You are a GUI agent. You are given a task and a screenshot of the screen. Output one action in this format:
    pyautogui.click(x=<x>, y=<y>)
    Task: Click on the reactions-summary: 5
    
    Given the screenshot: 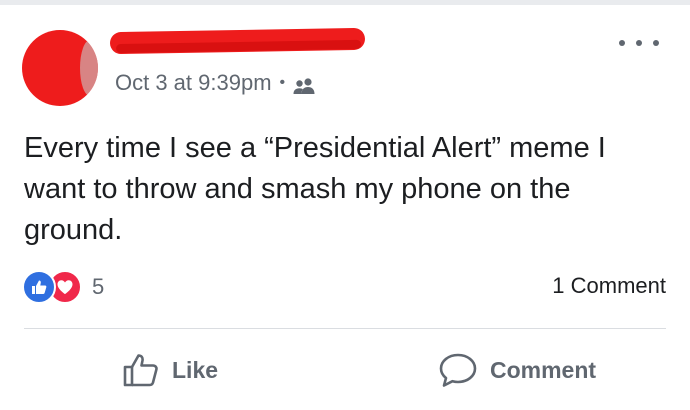 What is the action you would take?
    pyautogui.click(x=63, y=287)
    